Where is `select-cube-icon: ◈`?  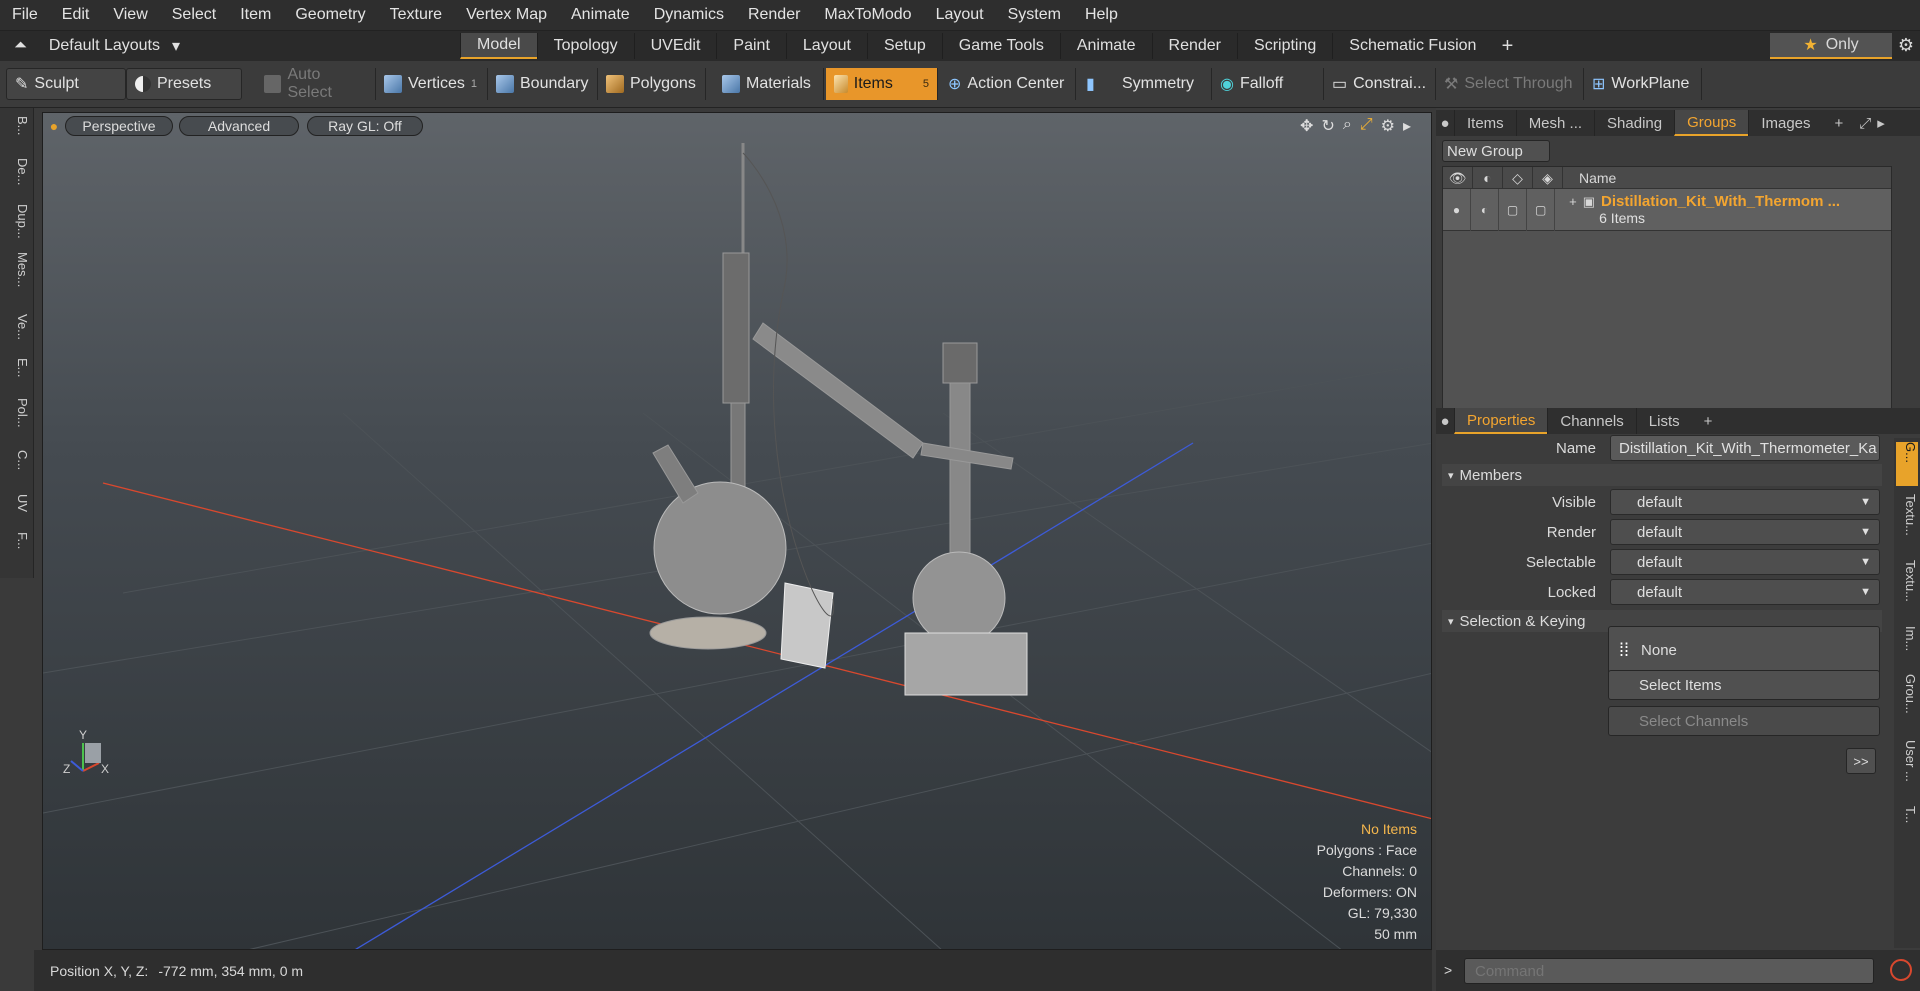
select-cube-icon: ◈ is located at coordinates (1548, 177).